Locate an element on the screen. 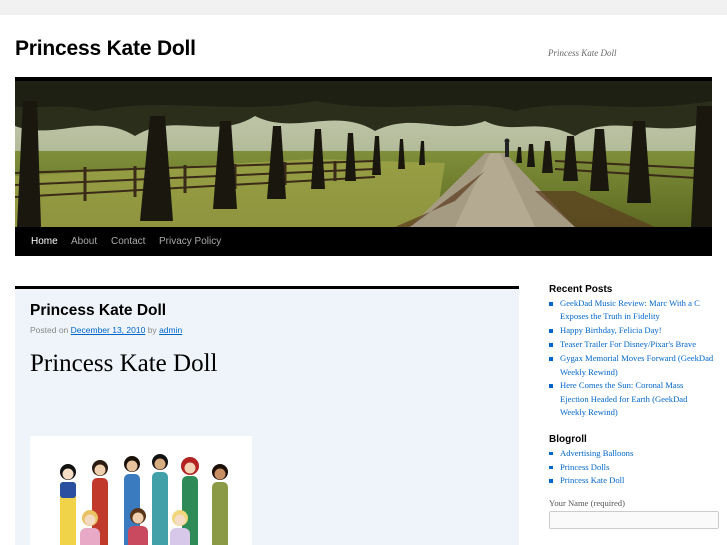 This screenshot has height=545, width=727. blogroll-link: Princess Dolls is located at coordinates (584, 467).